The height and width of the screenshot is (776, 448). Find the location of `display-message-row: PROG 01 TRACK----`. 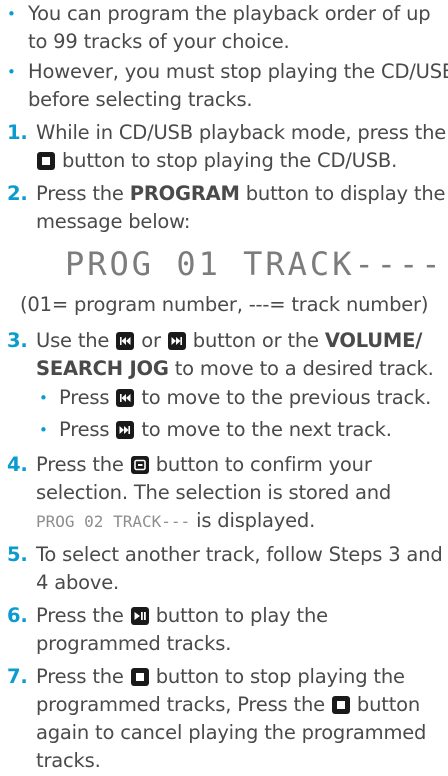

display-message-row: PROG 01 TRACK---- is located at coordinates (224, 264).